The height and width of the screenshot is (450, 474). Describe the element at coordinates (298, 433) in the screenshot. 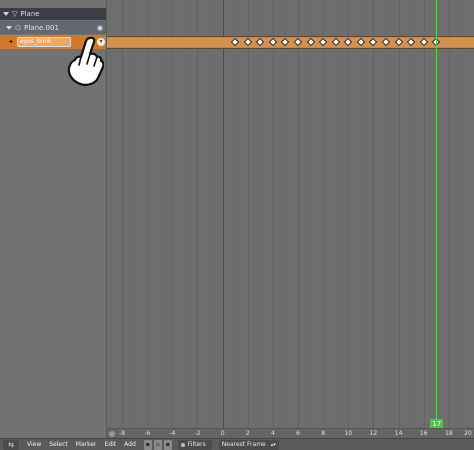

I see `ruler-tick-label: 6` at that location.